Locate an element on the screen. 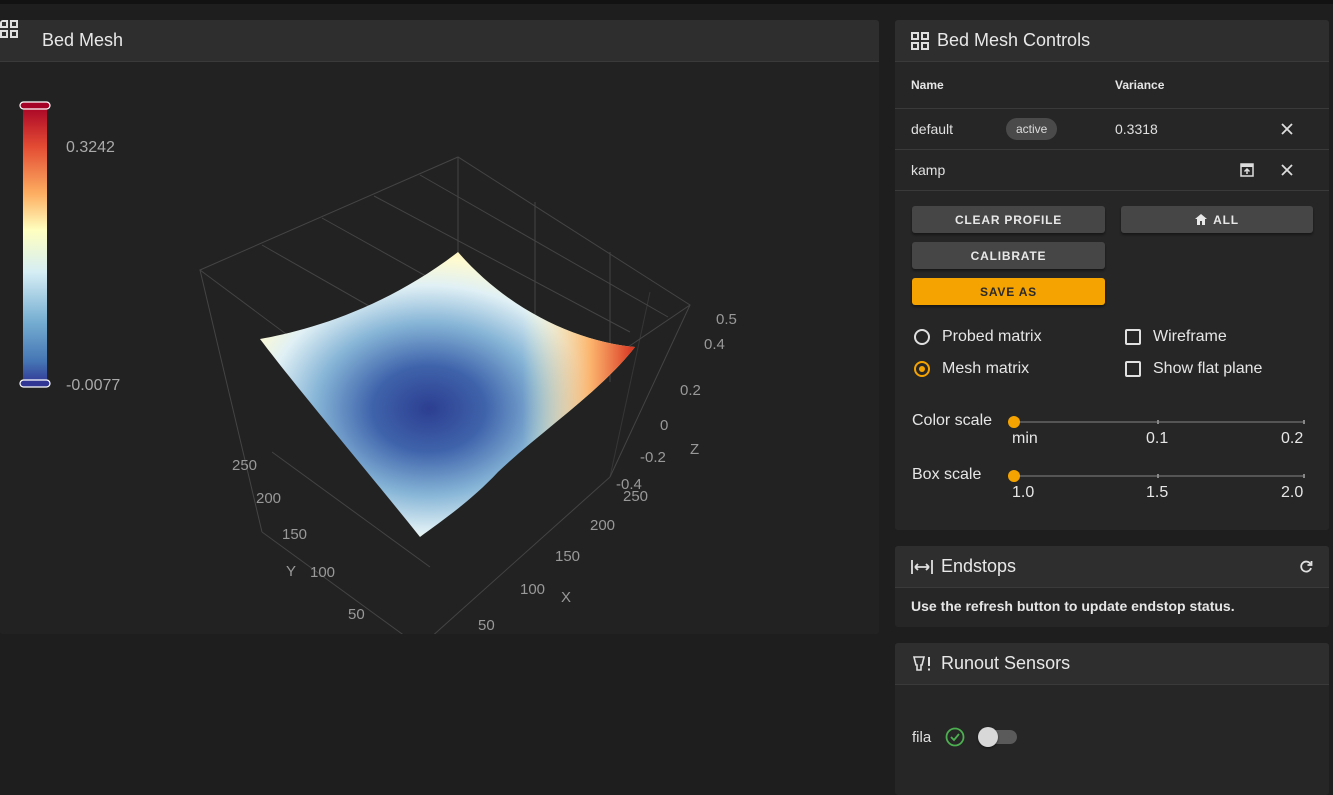 The height and width of the screenshot is (795, 1333). load-profile-icon is located at coordinates (1247, 170).